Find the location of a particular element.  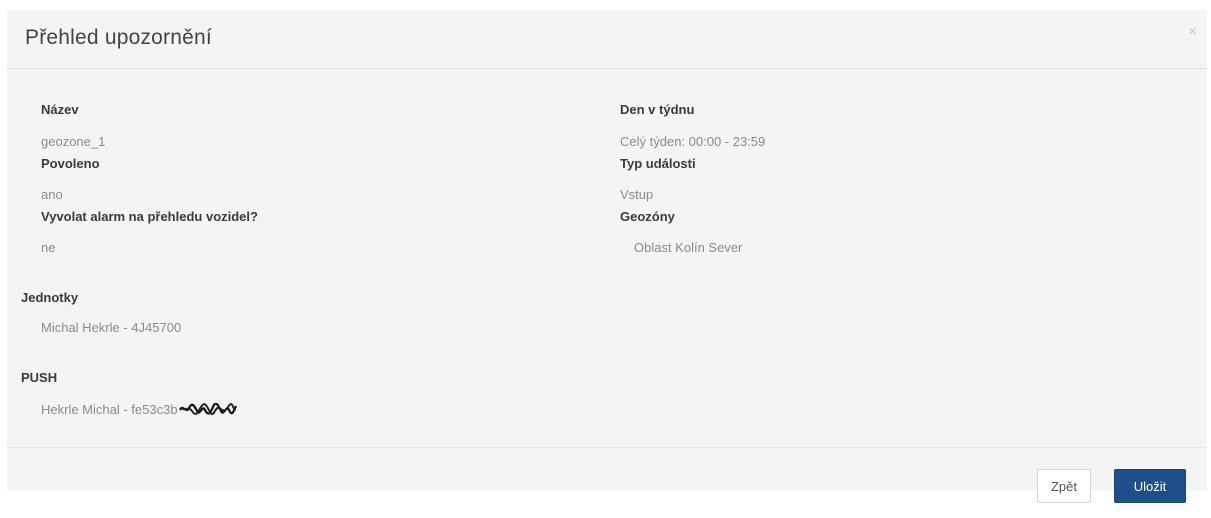

modal-footer is located at coordinates (607, 469).